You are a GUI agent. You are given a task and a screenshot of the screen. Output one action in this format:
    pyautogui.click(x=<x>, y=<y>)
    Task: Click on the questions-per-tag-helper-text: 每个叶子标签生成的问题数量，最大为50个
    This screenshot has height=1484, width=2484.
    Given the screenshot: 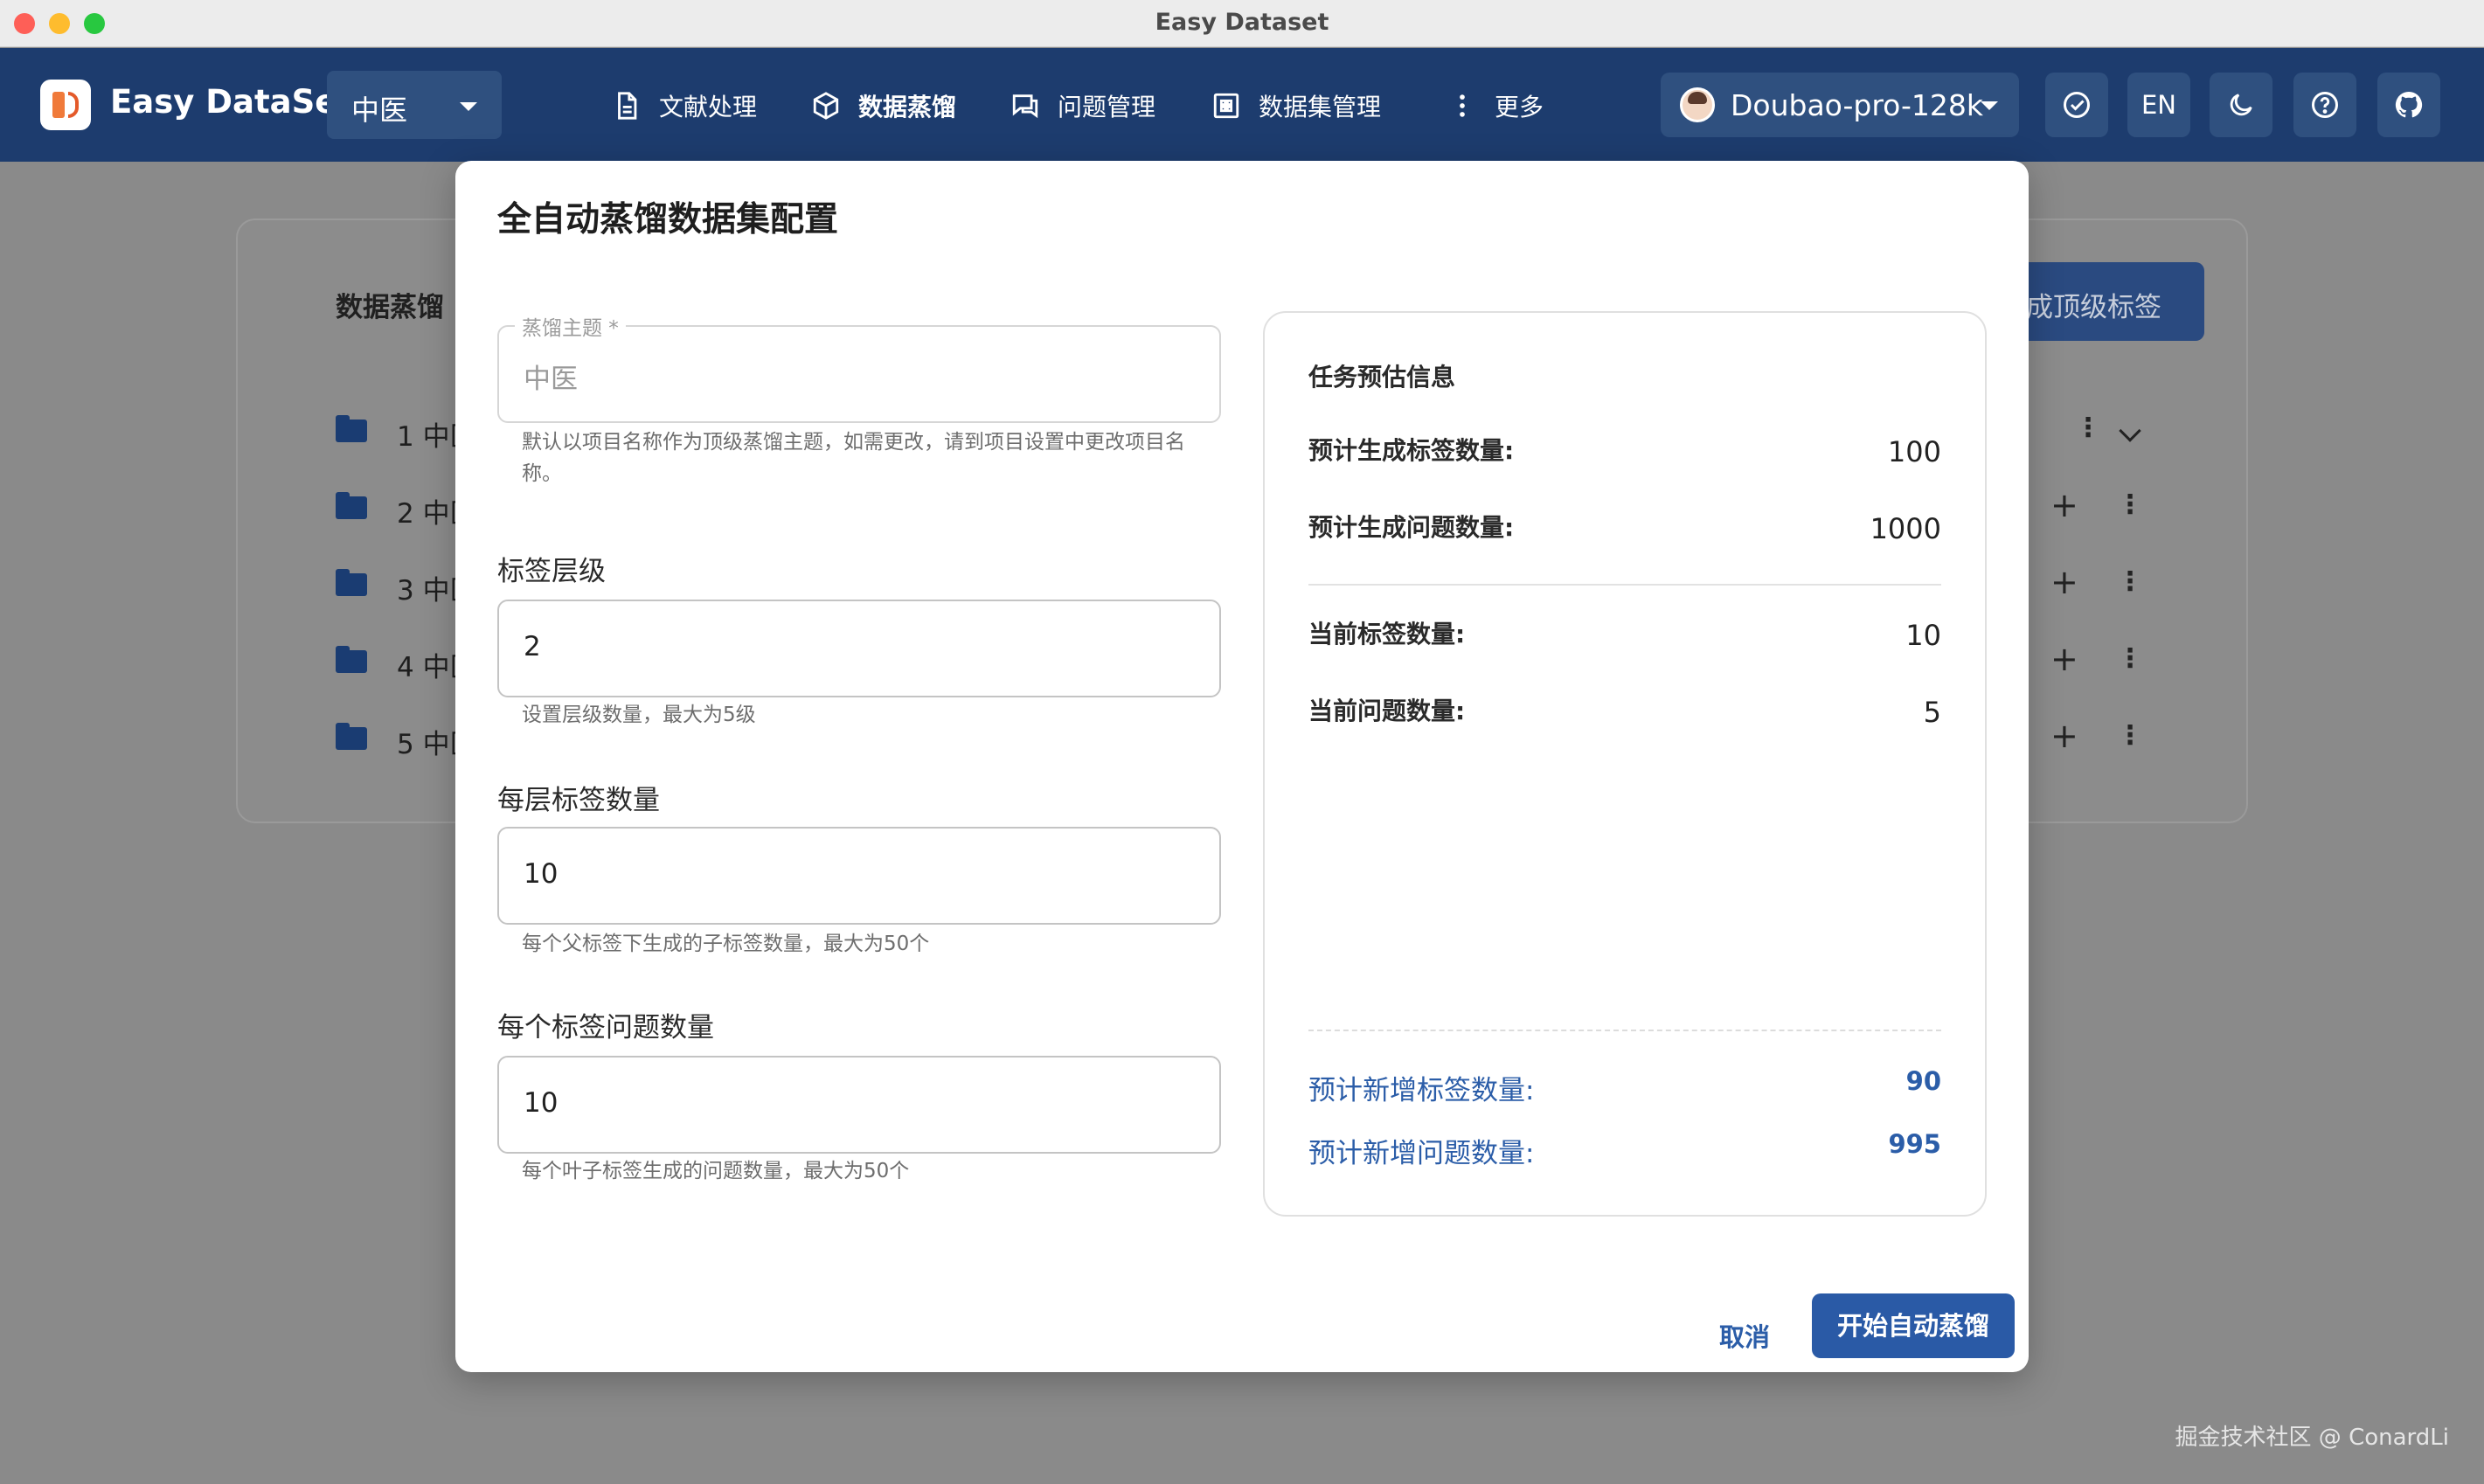 What is the action you would take?
    pyautogui.click(x=716, y=1171)
    